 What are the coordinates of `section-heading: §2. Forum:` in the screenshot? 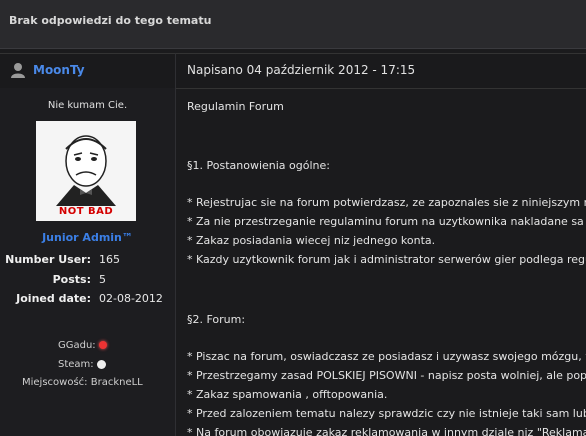 It's located at (216, 319).